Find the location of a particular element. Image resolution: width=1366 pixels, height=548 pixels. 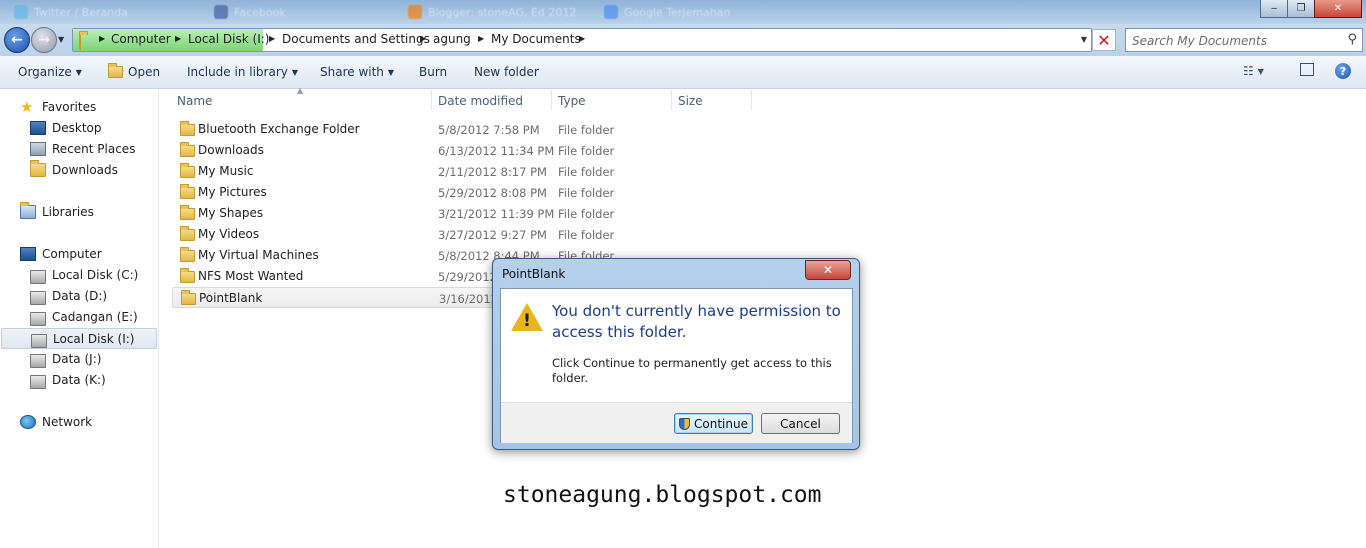

taskbar-tab-4: Google Terjemahan is located at coordinates (667, 12).